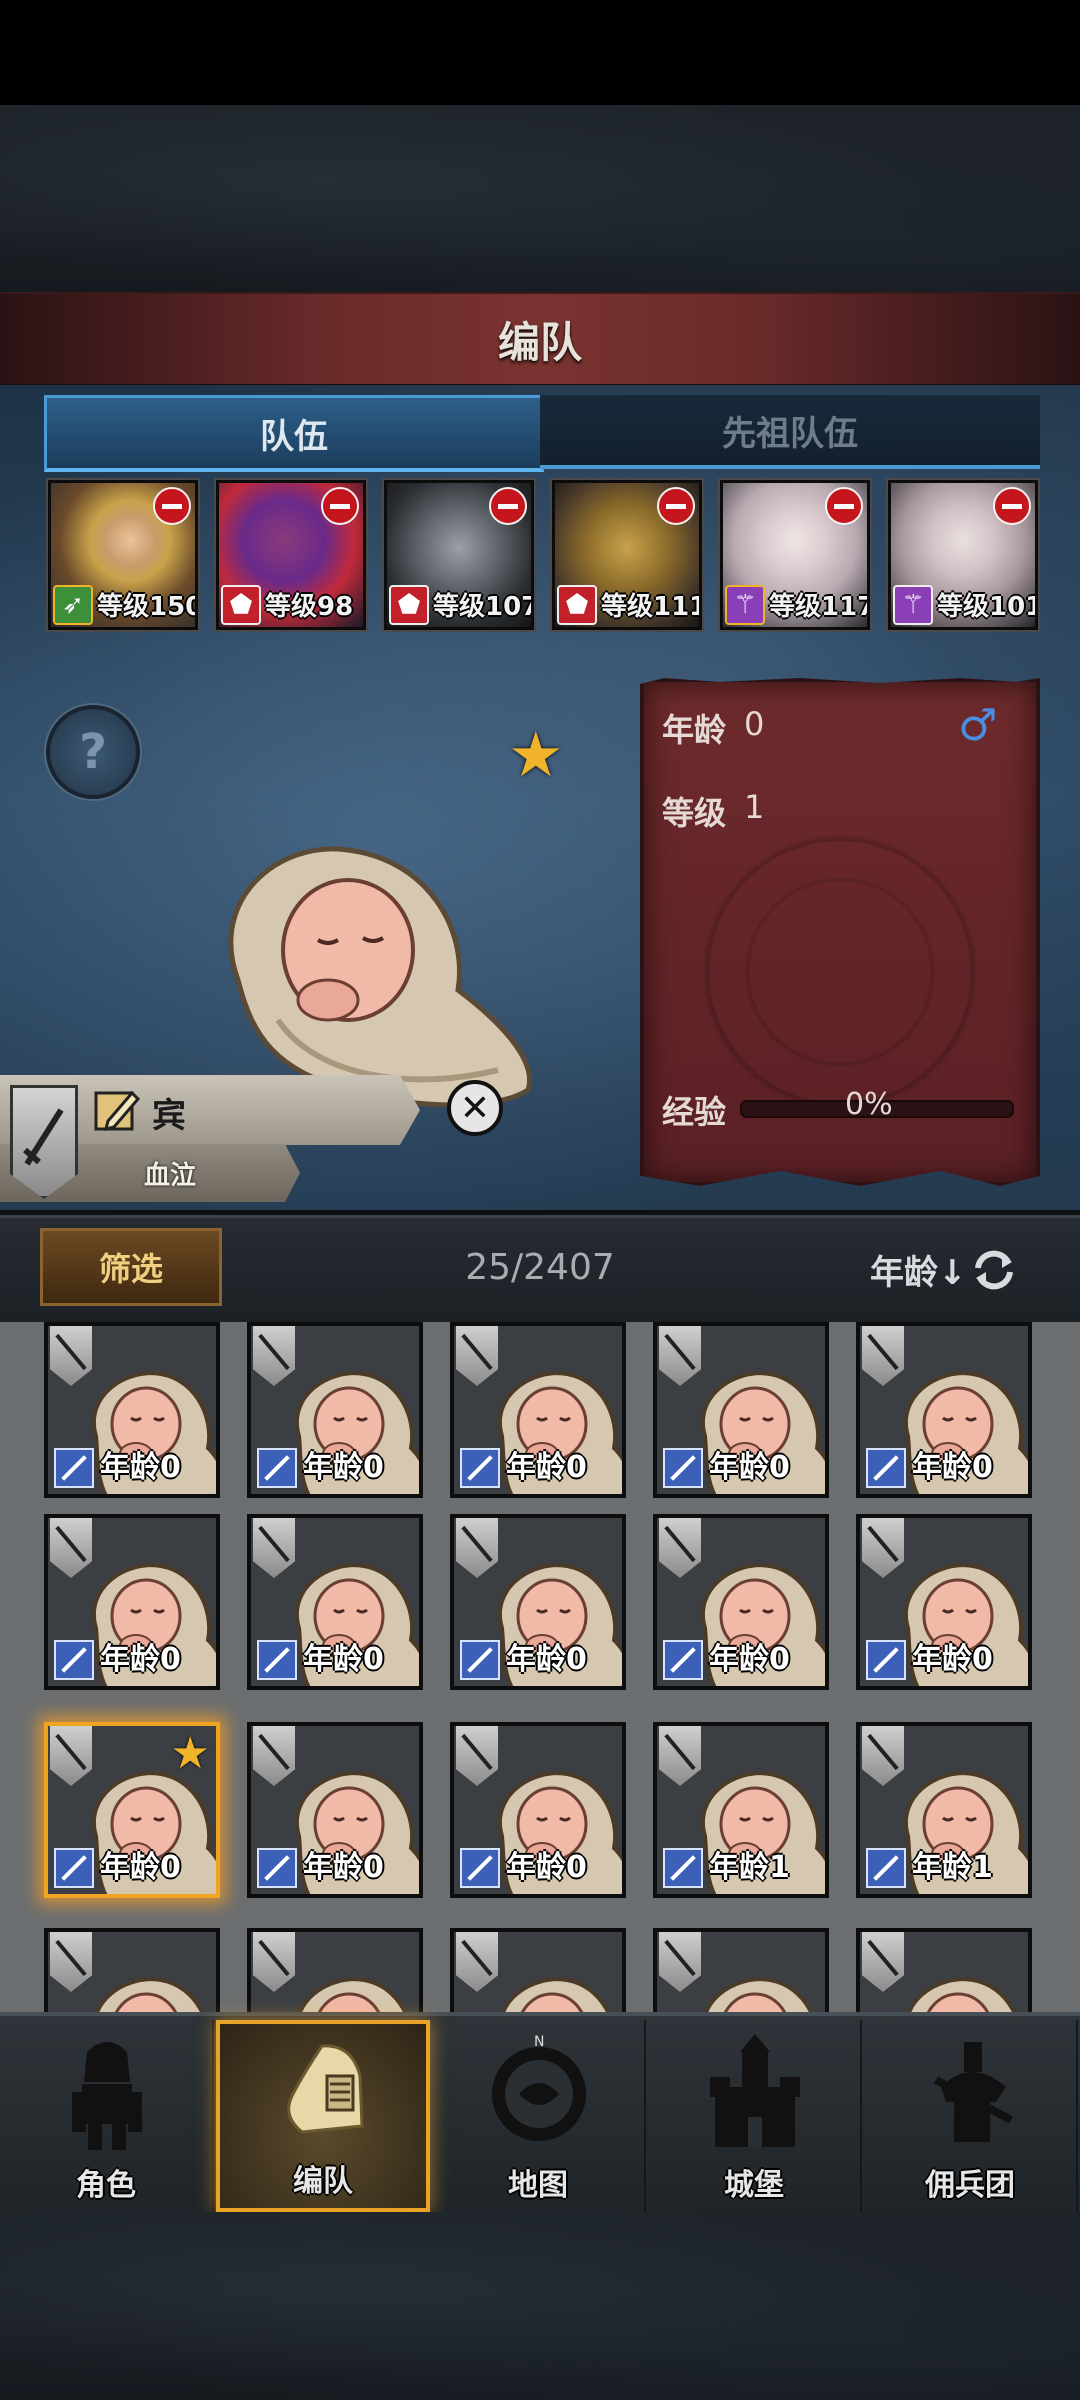 The image size is (1080, 2400). I want to click on nav-knight: 角色, so click(107, 2116).